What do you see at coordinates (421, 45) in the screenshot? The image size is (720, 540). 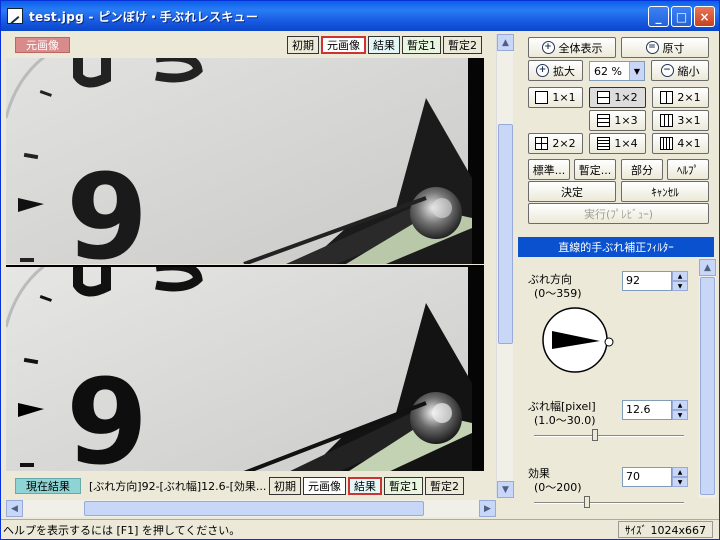 I see `top-provisional1-button: 暫定1` at bounding box center [421, 45].